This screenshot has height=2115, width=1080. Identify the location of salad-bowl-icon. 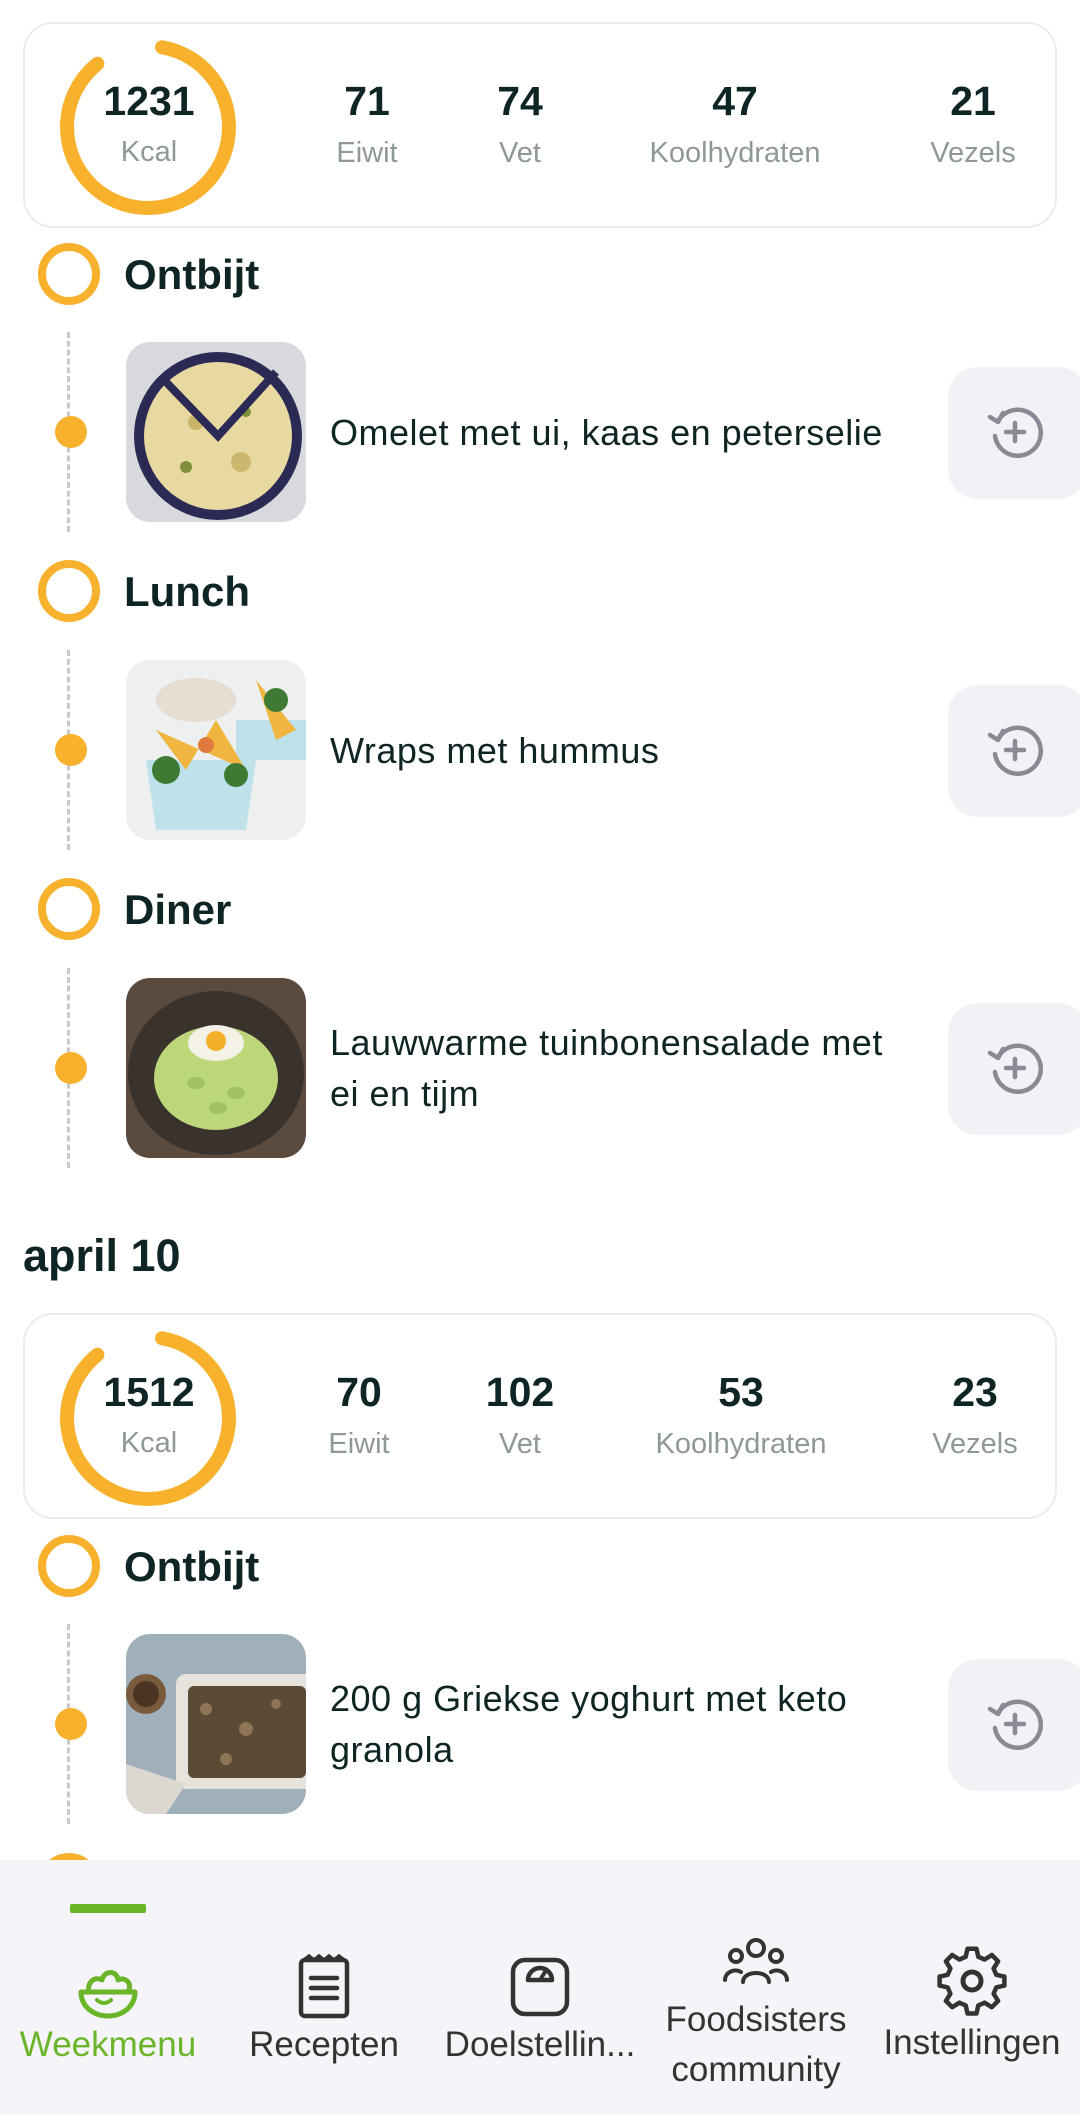
(108, 1994).